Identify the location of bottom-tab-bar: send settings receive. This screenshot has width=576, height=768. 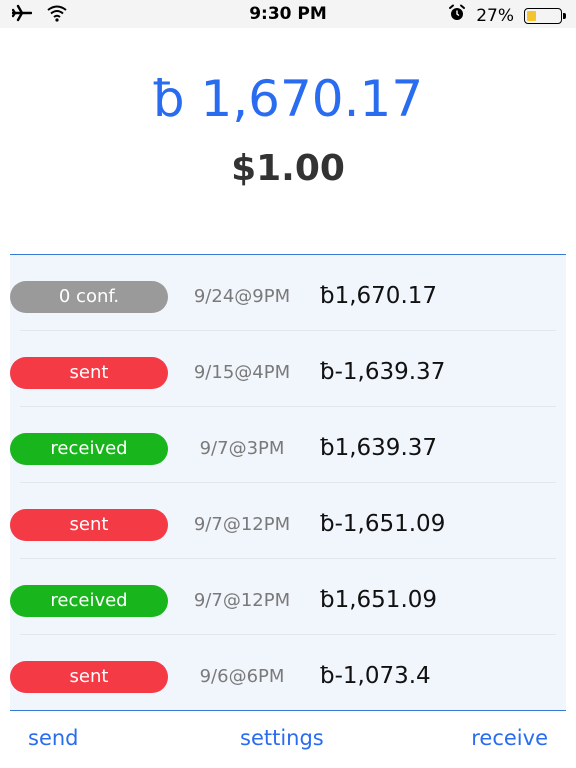
(288, 740).